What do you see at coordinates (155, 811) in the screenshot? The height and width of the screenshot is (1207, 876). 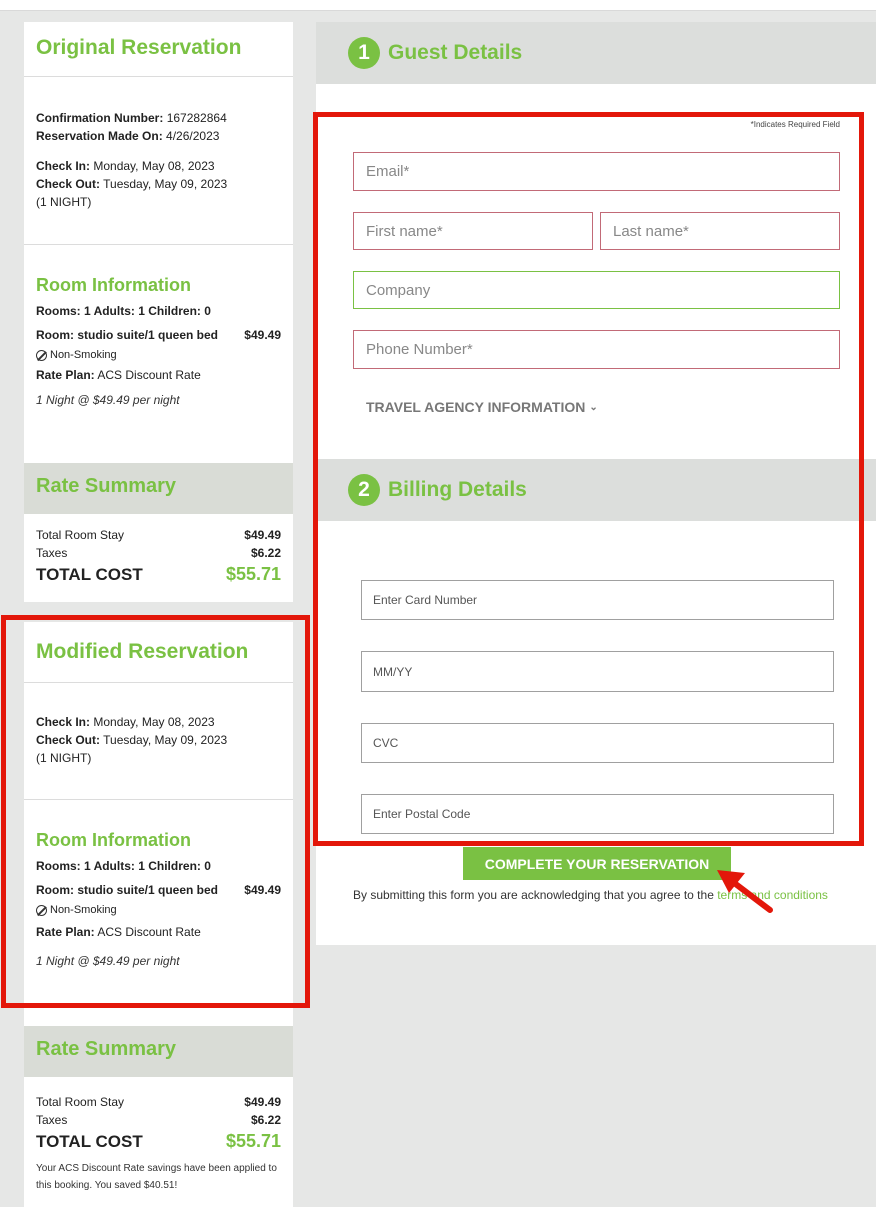 I see `annotation-box-modified` at bounding box center [155, 811].